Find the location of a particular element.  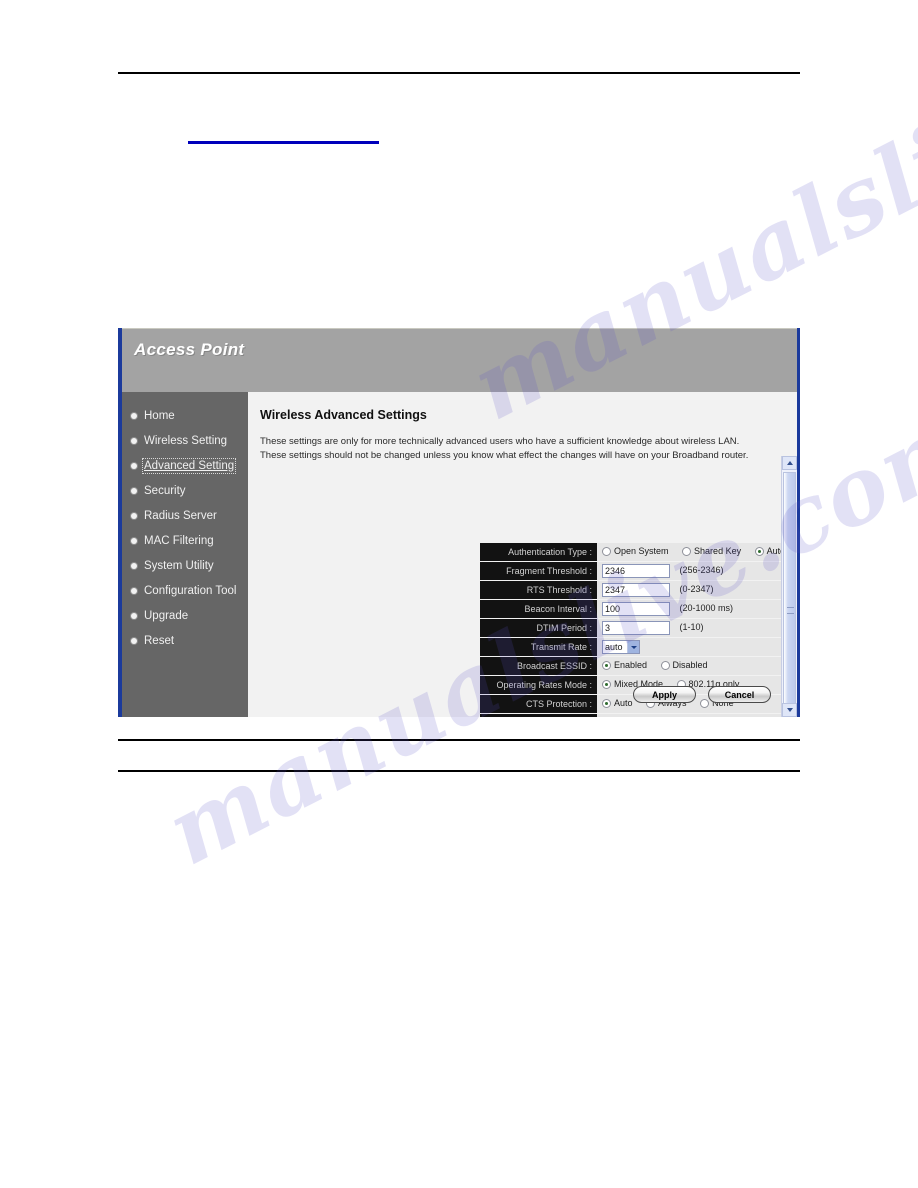

row-label: Fragment Threshold : is located at coordinates (538, 571).